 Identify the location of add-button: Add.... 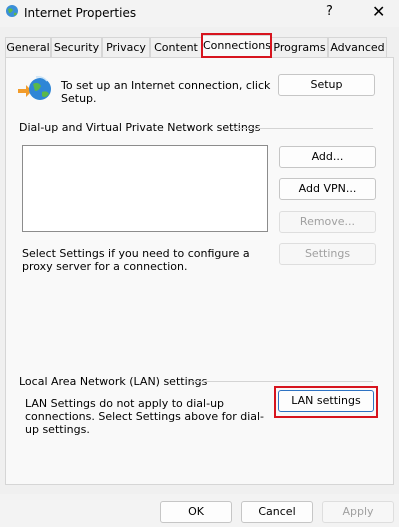
(327, 157).